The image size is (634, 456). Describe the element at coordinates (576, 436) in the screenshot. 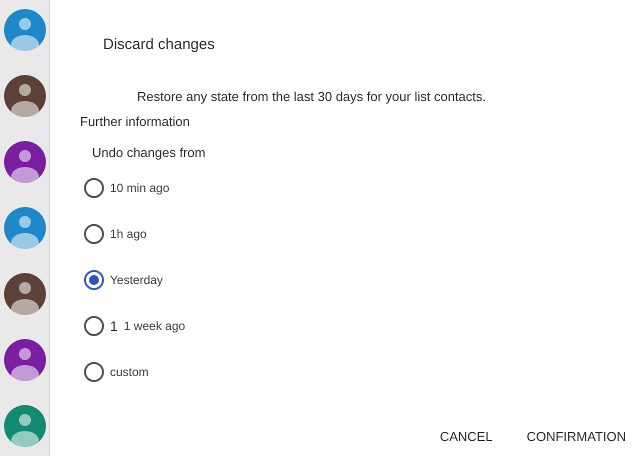

I see `confirm-button: CONFIRMATION` at that location.